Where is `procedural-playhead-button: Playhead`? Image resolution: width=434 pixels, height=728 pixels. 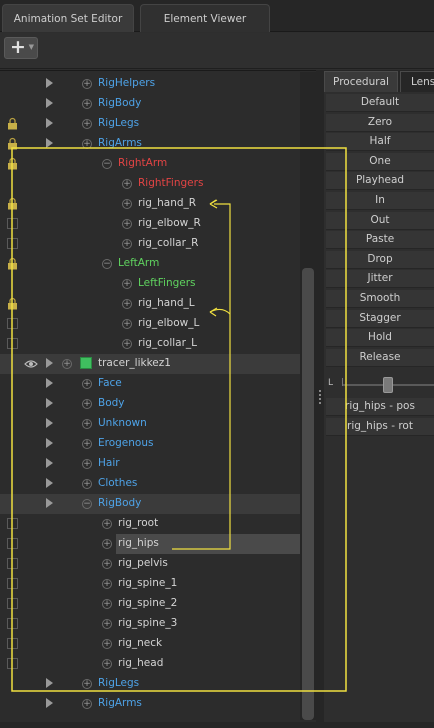 procedural-playhead-button: Playhead is located at coordinates (380, 181).